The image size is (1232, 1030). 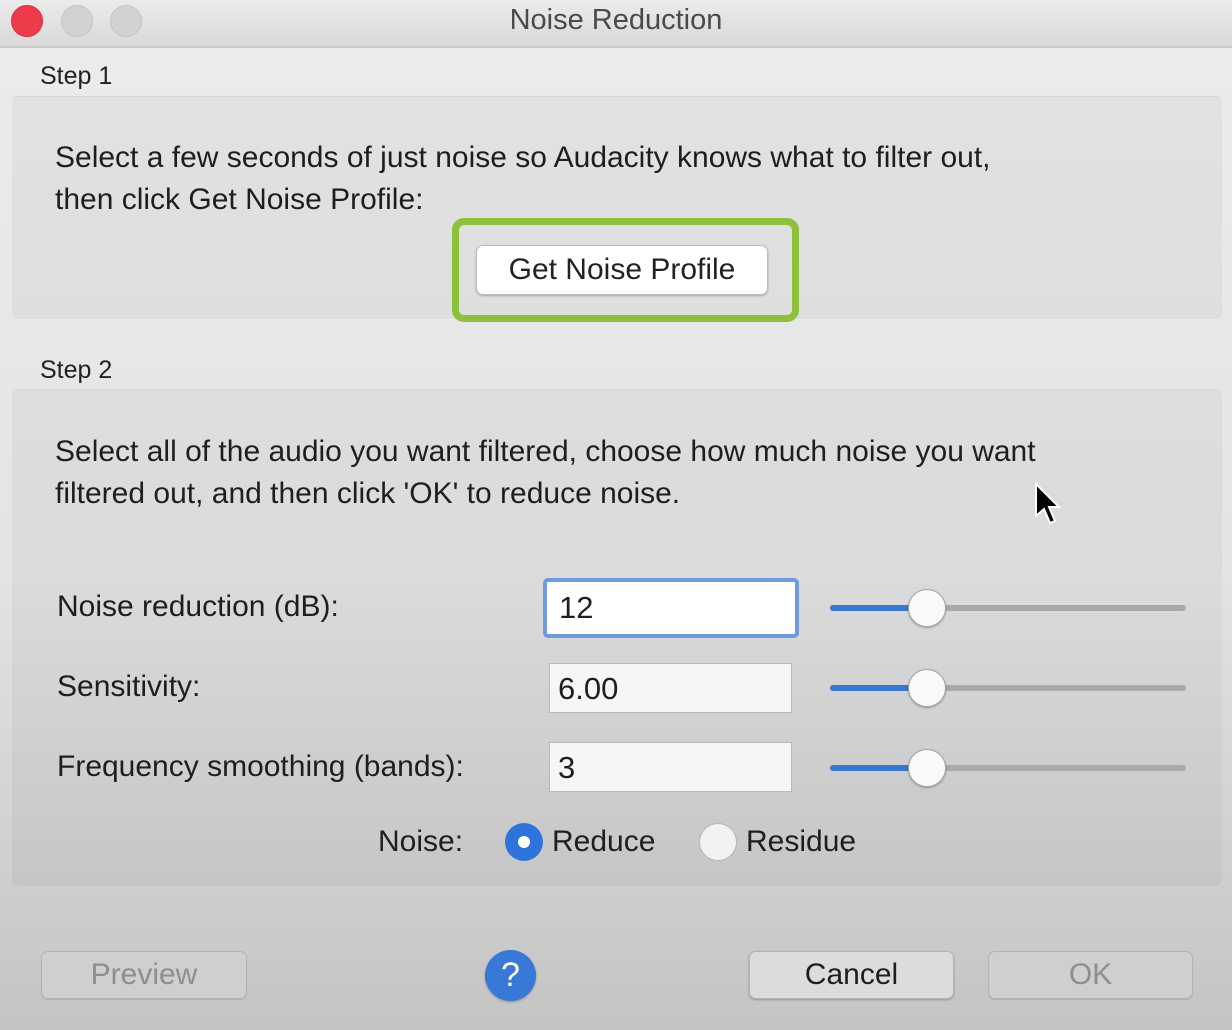 I want to click on sensitivity-slider, so click(x=1008, y=688).